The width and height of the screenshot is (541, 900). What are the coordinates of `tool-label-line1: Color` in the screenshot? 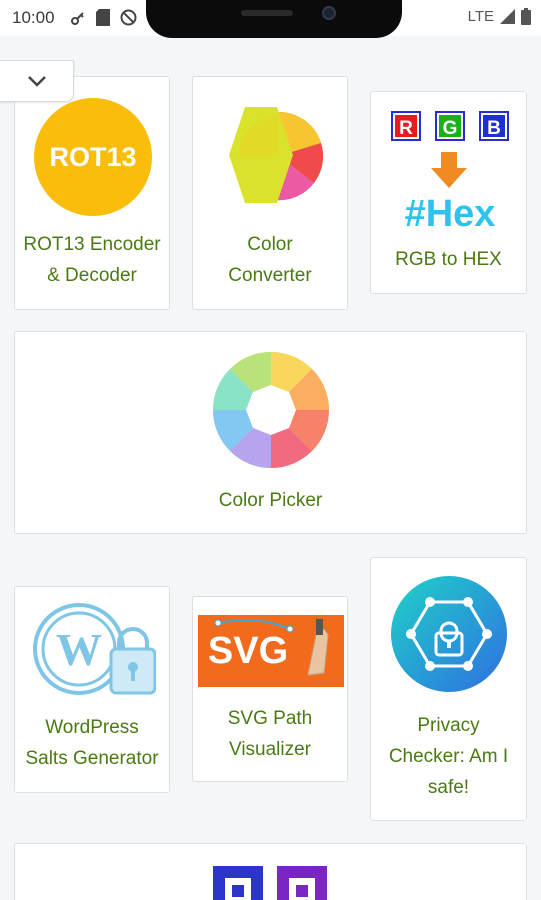 It's located at (270, 244).